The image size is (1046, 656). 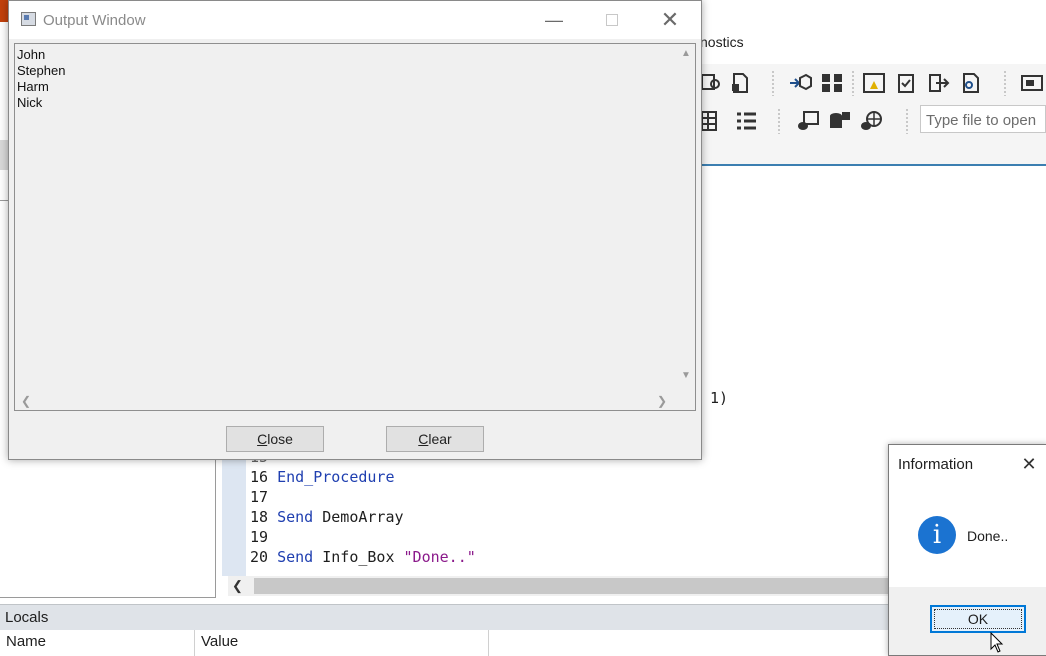 What do you see at coordinates (26, 641) in the screenshot?
I see `locals-column-name: Name` at bounding box center [26, 641].